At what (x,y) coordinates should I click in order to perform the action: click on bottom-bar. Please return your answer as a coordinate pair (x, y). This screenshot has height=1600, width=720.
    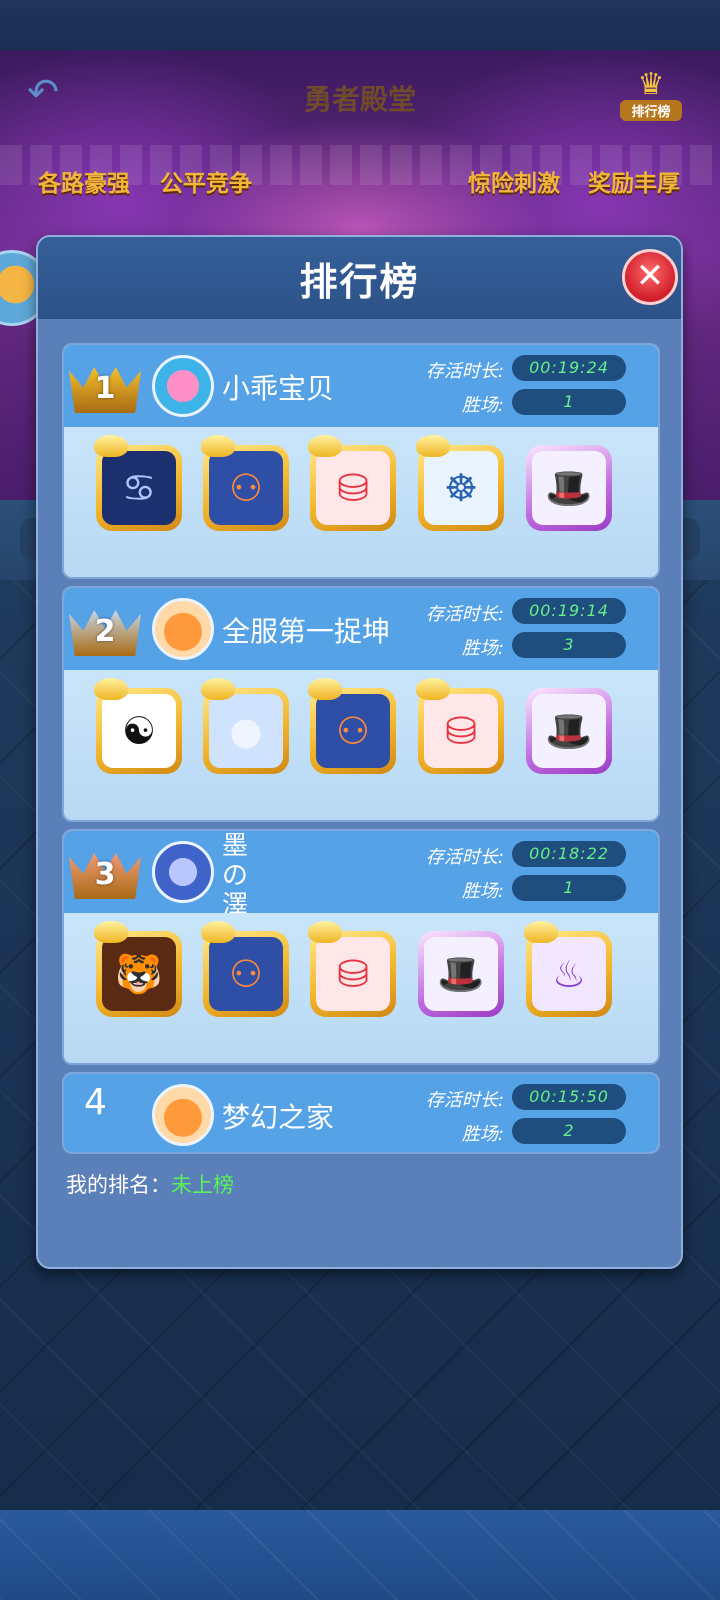
    Looking at the image, I should click on (360, 1555).